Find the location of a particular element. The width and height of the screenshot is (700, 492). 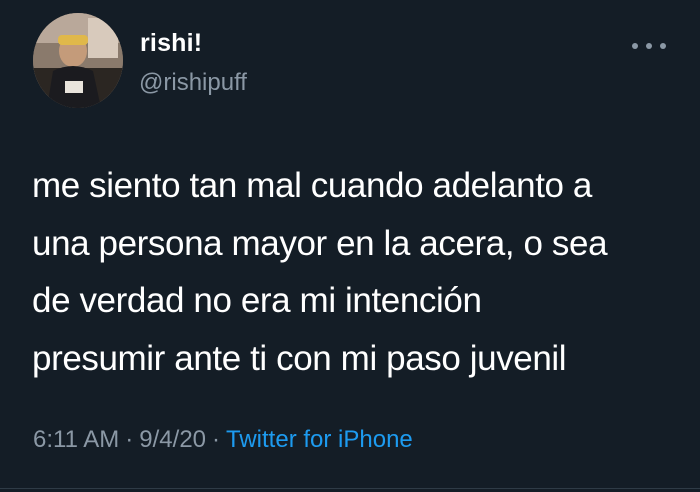

divider is located at coordinates (350, 488).